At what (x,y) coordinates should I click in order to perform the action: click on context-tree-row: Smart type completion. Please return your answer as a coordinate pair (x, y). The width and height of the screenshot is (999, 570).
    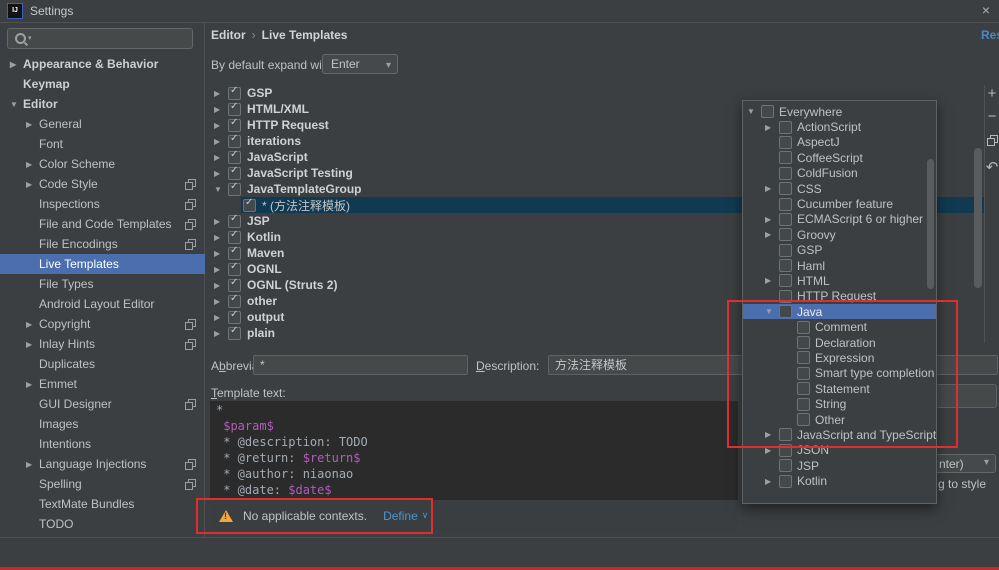
    Looking at the image, I should click on (839, 373).